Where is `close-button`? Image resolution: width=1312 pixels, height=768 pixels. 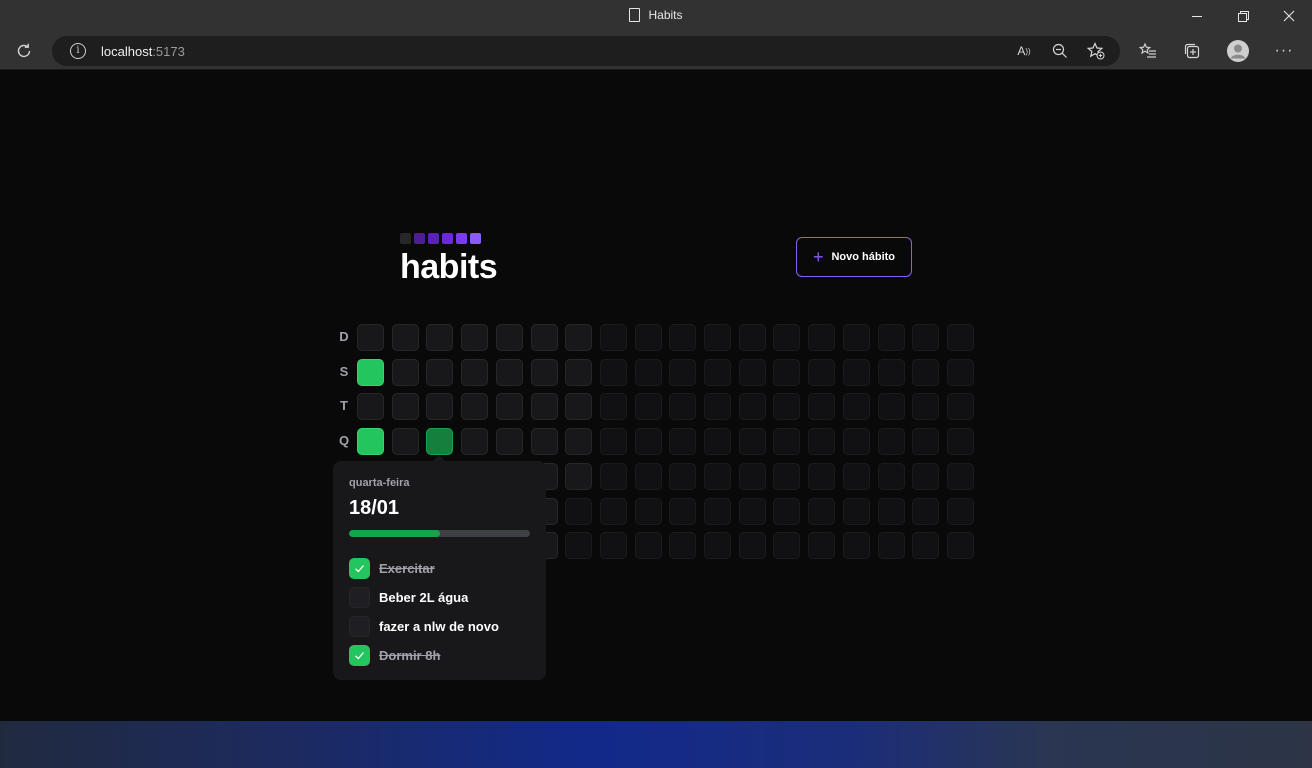
close-button is located at coordinates (1289, 16).